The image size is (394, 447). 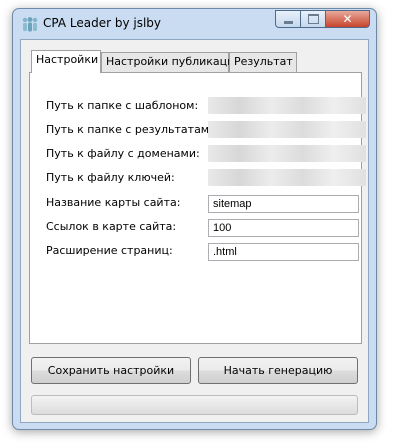 I want to click on domains-file-field, so click(x=287, y=153).